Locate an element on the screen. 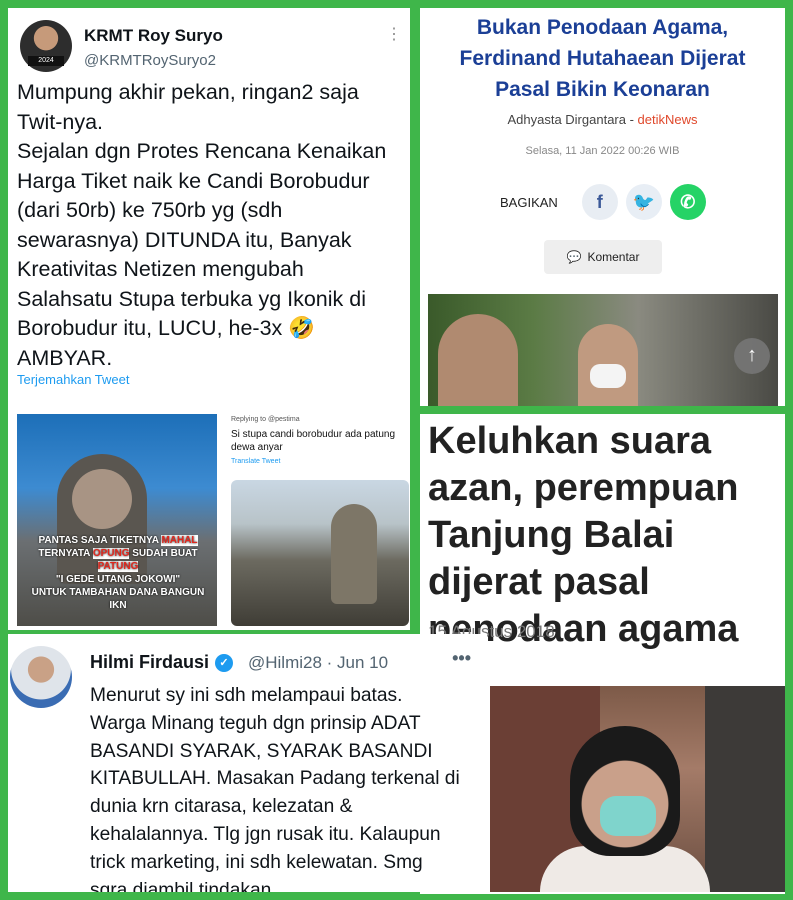 This screenshot has height=900, width=793. avatar: 2024 is located at coordinates (46, 46).